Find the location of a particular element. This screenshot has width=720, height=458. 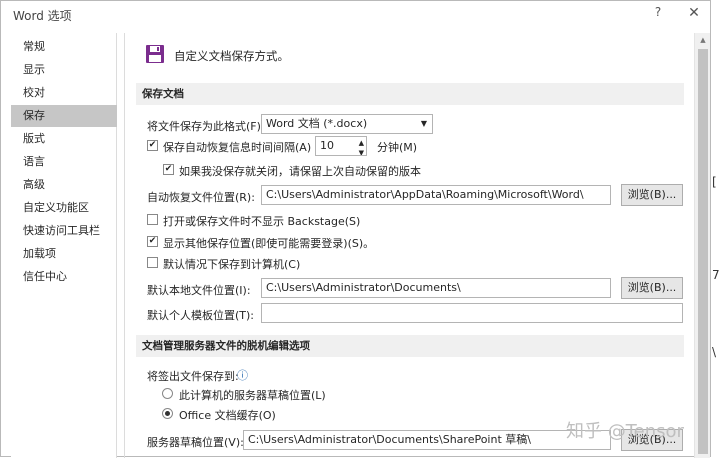

section-offline-editing: 文档管理服务器文件的脱机编辑选项 is located at coordinates (410, 346).